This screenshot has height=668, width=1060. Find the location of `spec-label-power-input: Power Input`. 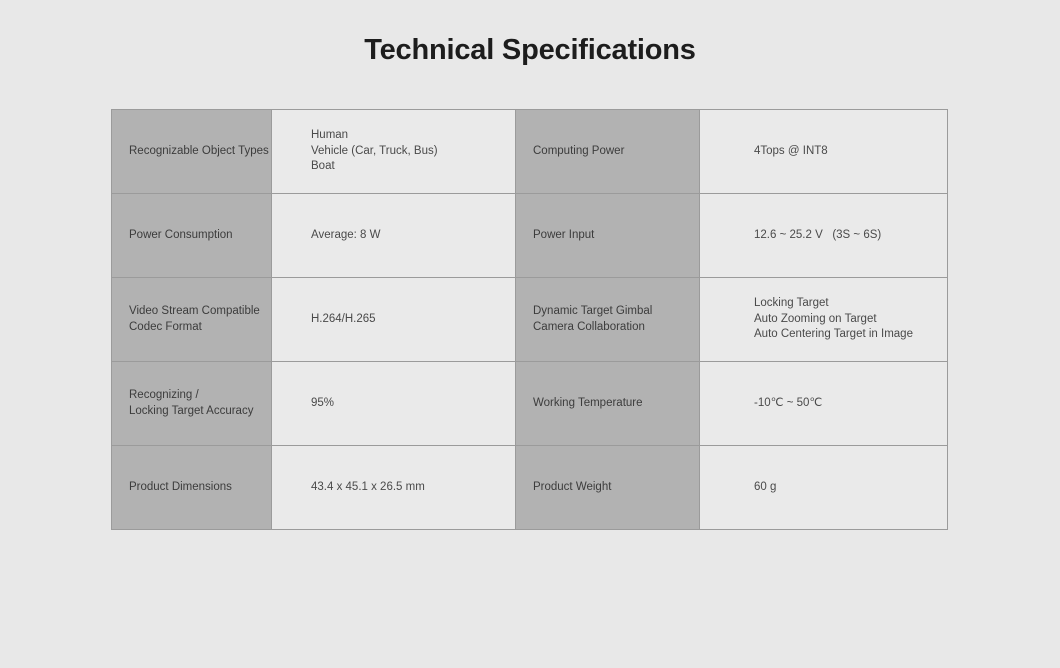

spec-label-power-input: Power Input is located at coordinates (607, 235).